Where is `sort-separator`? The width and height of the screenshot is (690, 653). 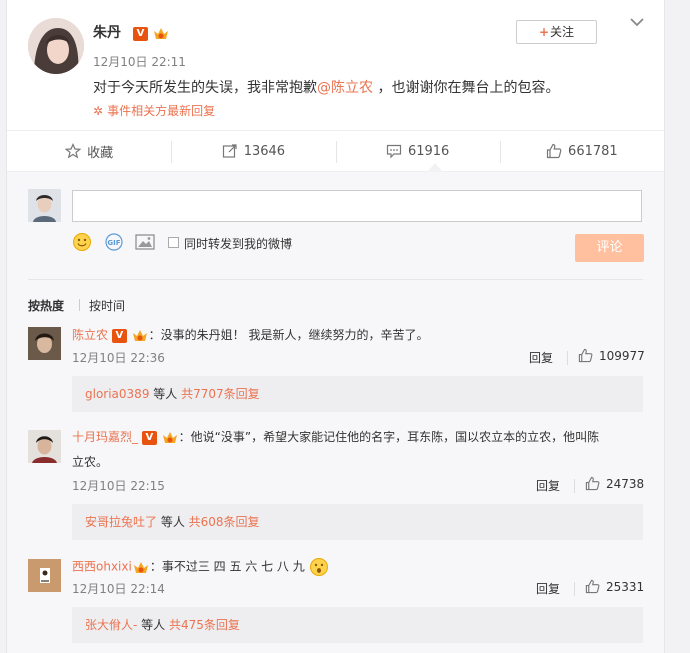 sort-separator is located at coordinates (79, 305).